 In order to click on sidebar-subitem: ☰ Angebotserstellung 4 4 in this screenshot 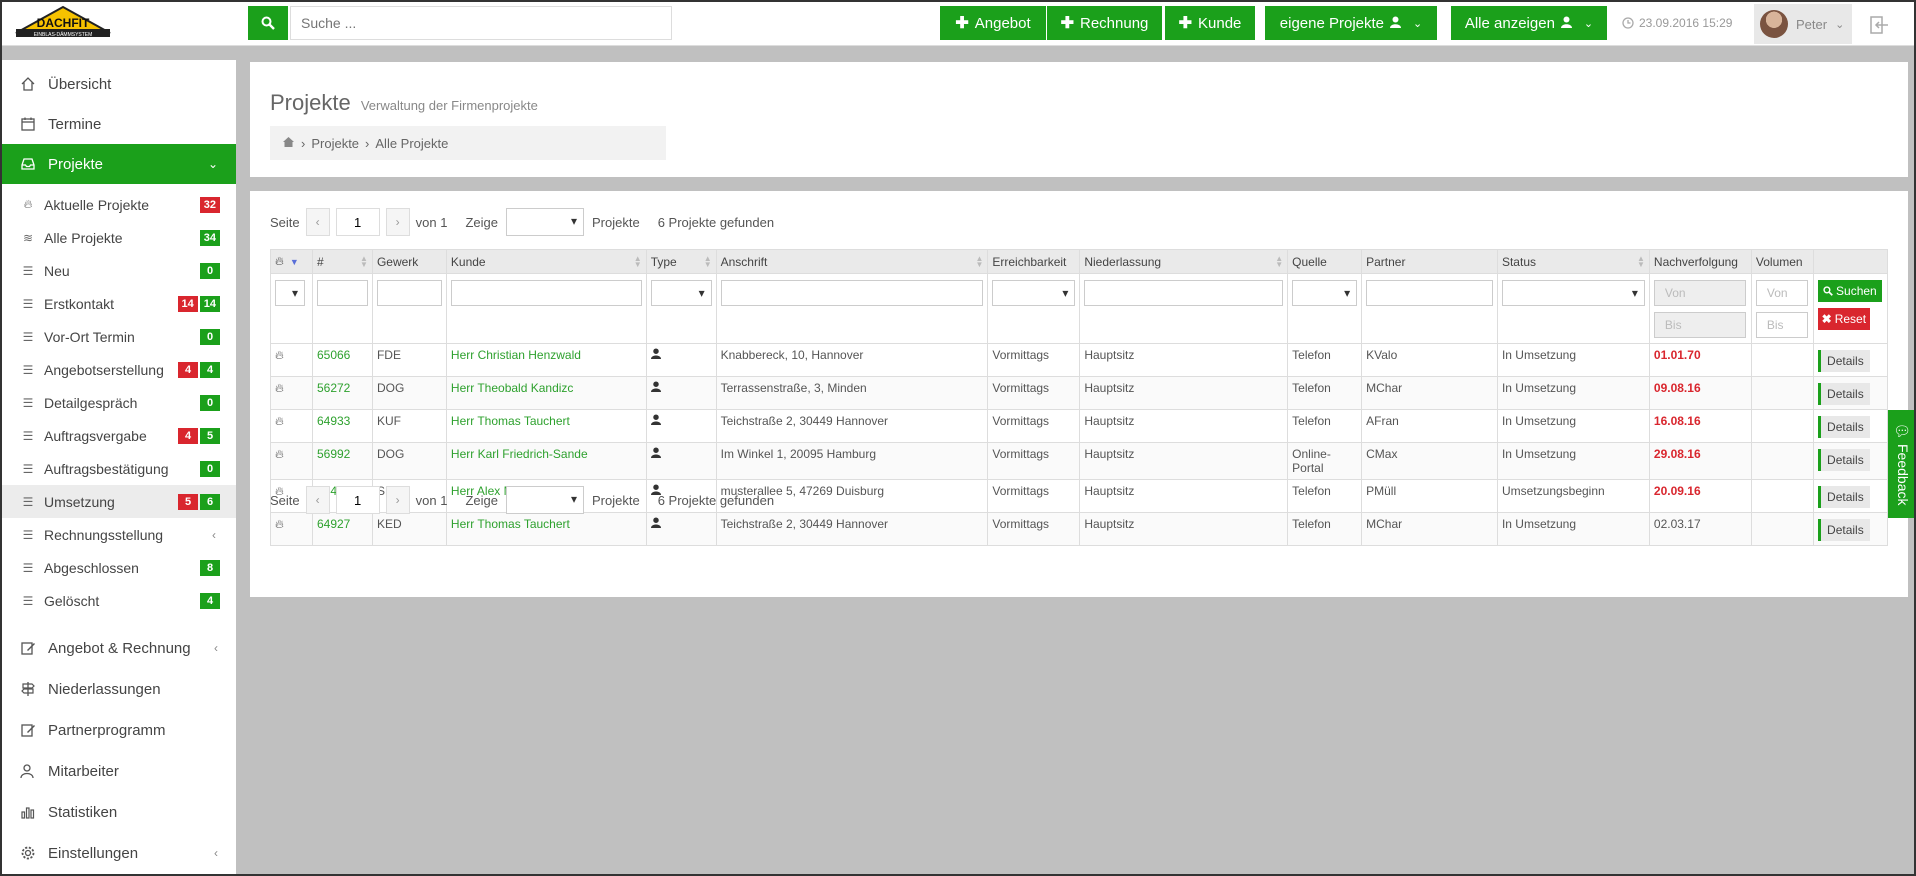, I will do `click(119, 369)`.